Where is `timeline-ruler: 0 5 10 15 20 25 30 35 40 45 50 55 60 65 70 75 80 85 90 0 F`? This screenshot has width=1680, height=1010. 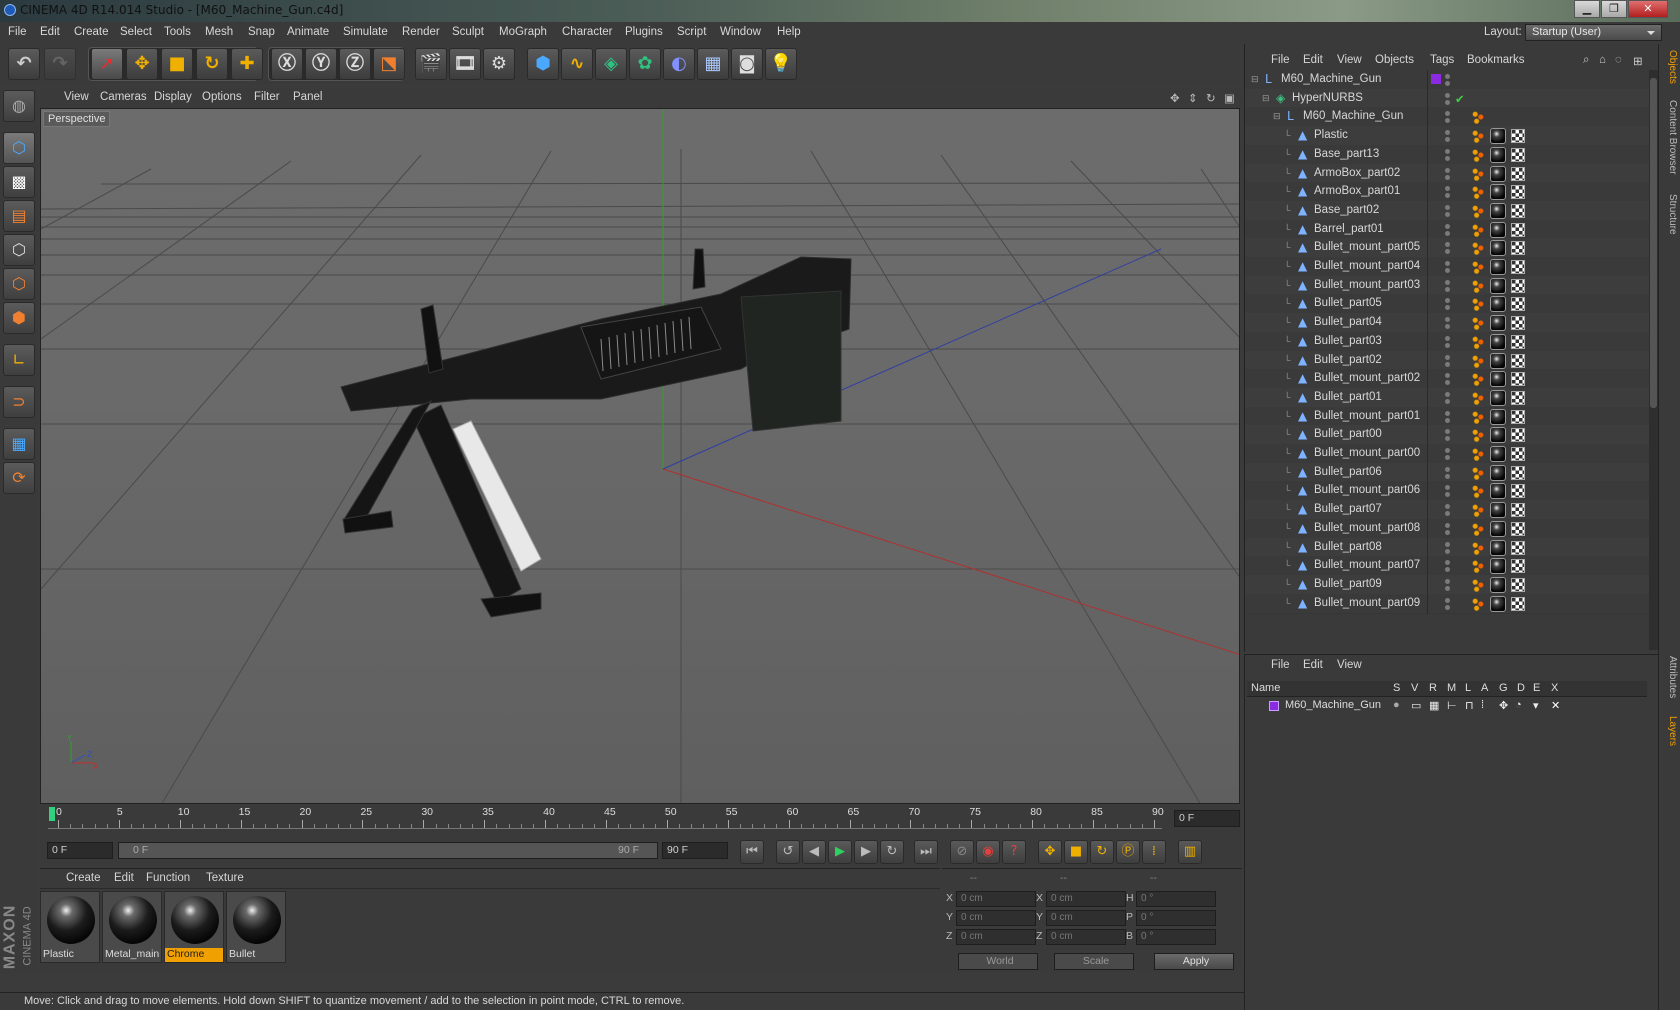
timeline-ruler: 0 5 10 15 20 25 30 35 40 45 50 55 60 65 70 75 80 85 90 0 F is located at coordinates (641, 821).